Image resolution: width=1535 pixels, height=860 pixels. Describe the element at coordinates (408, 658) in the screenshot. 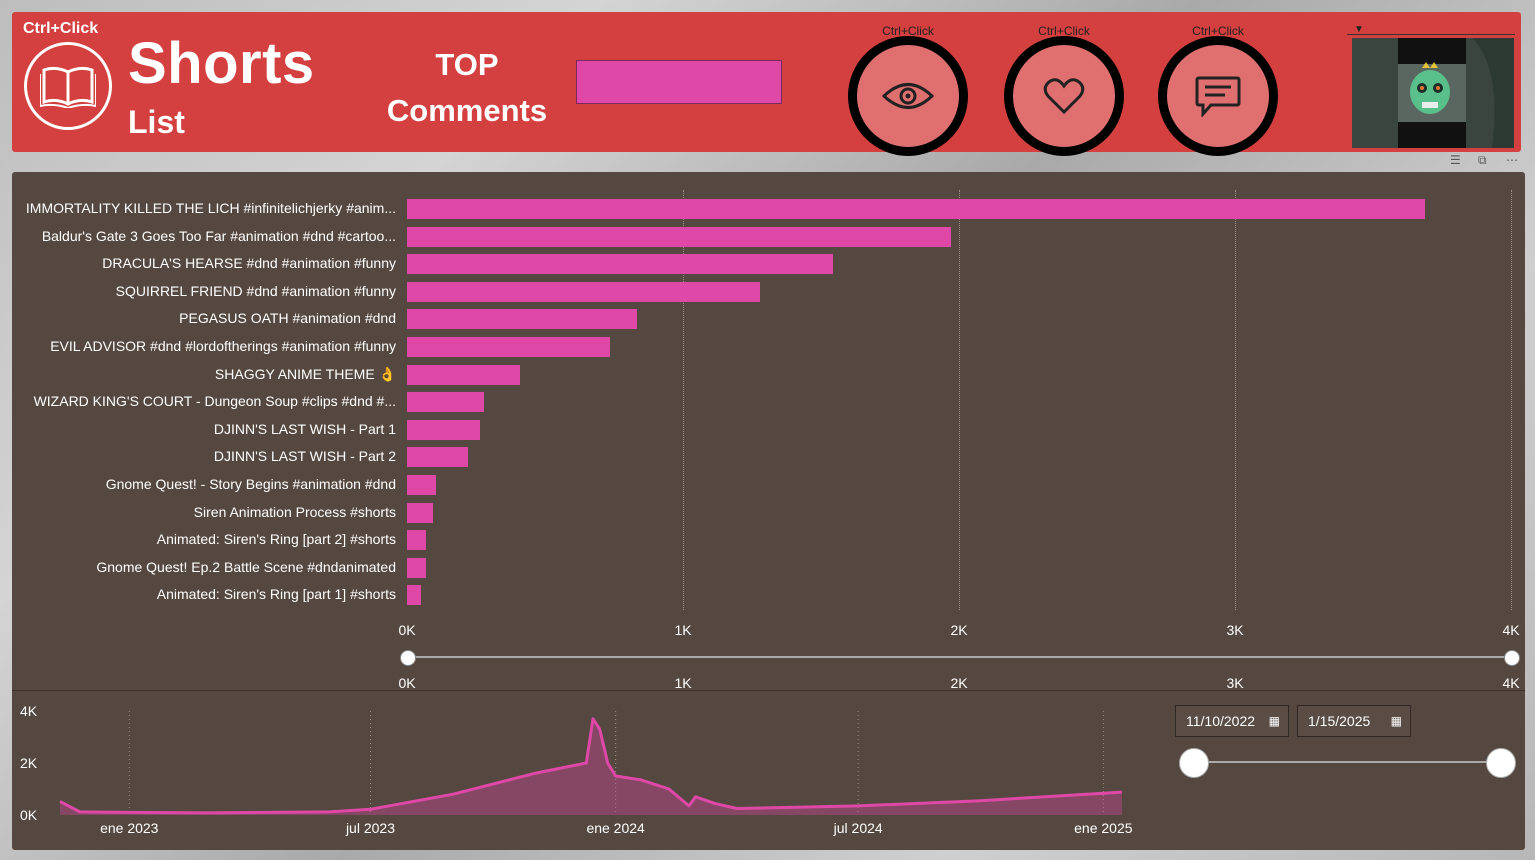

I see `value-range-min-handle` at that location.